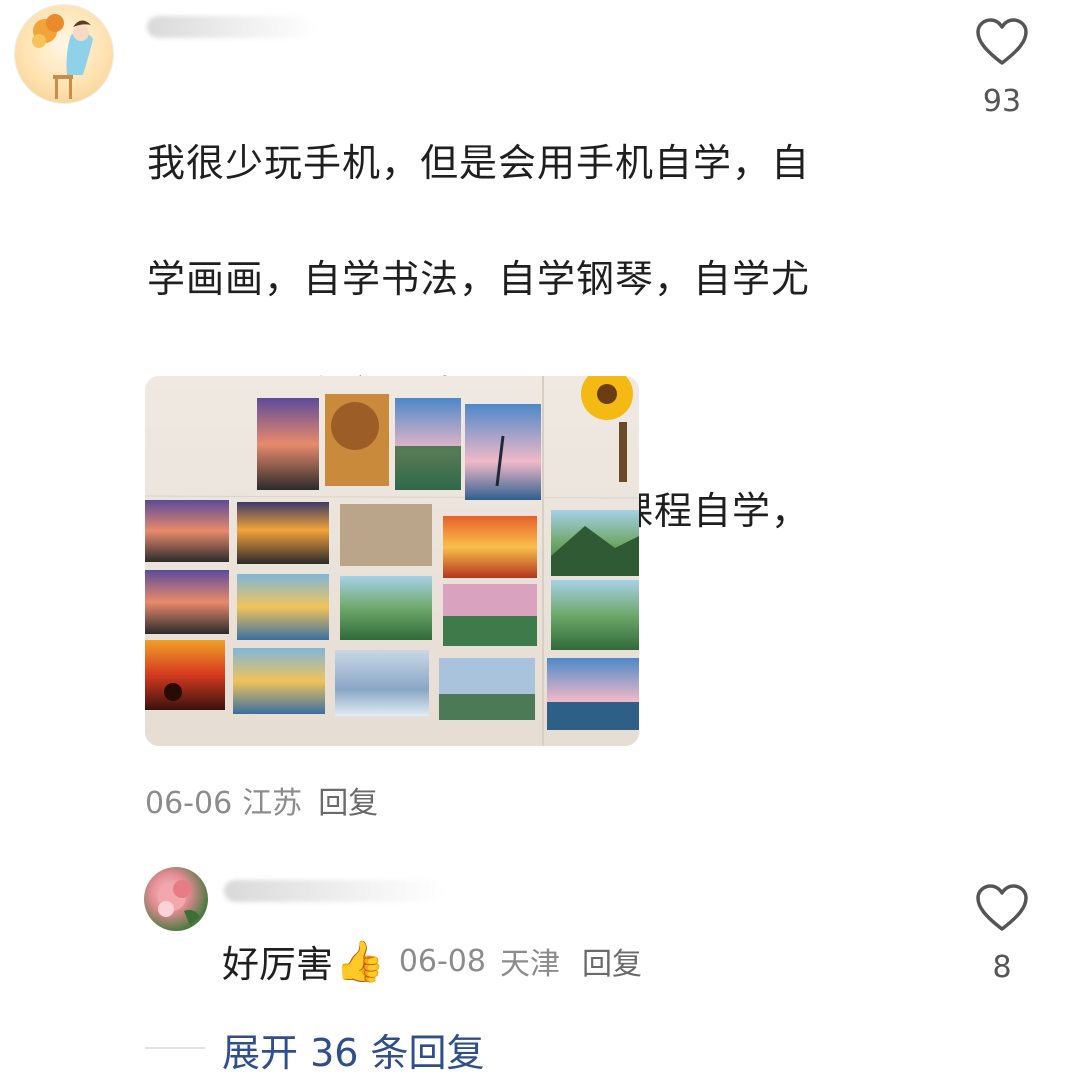 This screenshot has height=1079, width=1080. Describe the element at coordinates (189, 803) in the screenshot. I see `comment-date: 06-06` at that location.